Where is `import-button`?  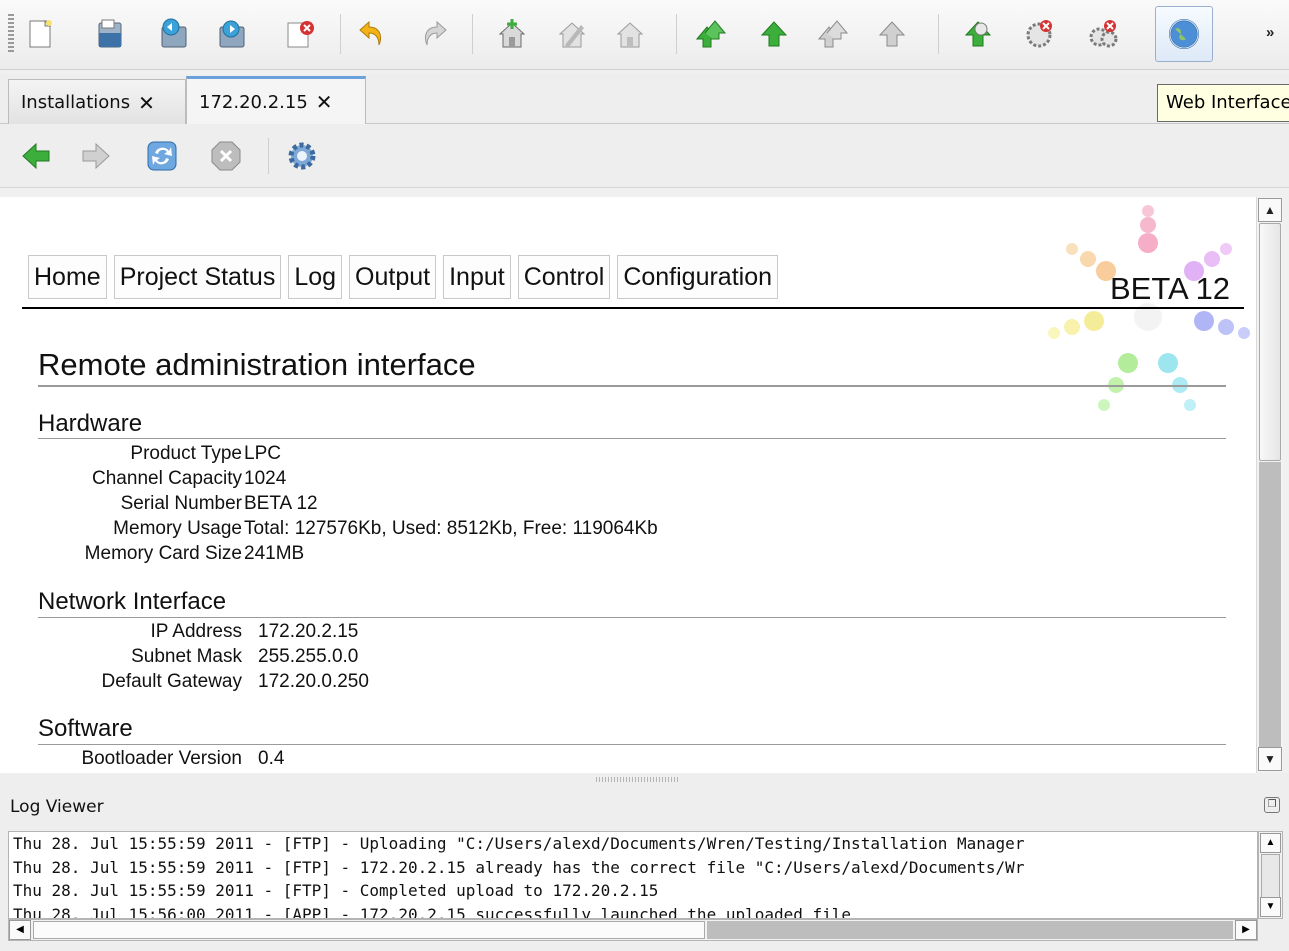
import-button is located at coordinates (174, 34).